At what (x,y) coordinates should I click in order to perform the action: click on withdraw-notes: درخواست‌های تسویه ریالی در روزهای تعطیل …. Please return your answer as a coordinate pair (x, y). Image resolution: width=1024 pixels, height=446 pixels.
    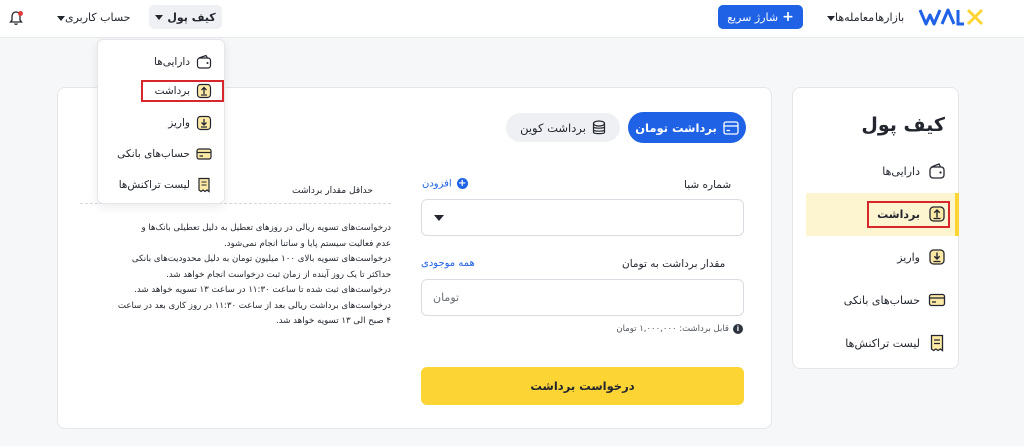
    Looking at the image, I should click on (239, 275).